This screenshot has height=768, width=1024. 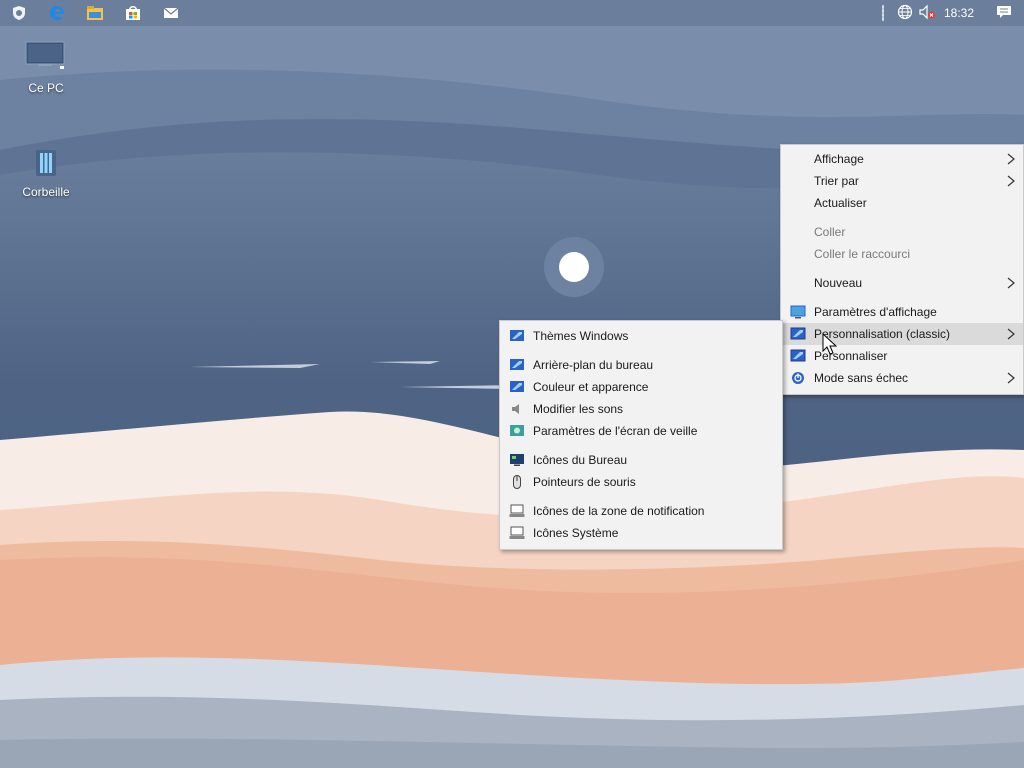 What do you see at coordinates (902, 203) in the screenshot?
I see `menu-item-refresh: Actualiser` at bounding box center [902, 203].